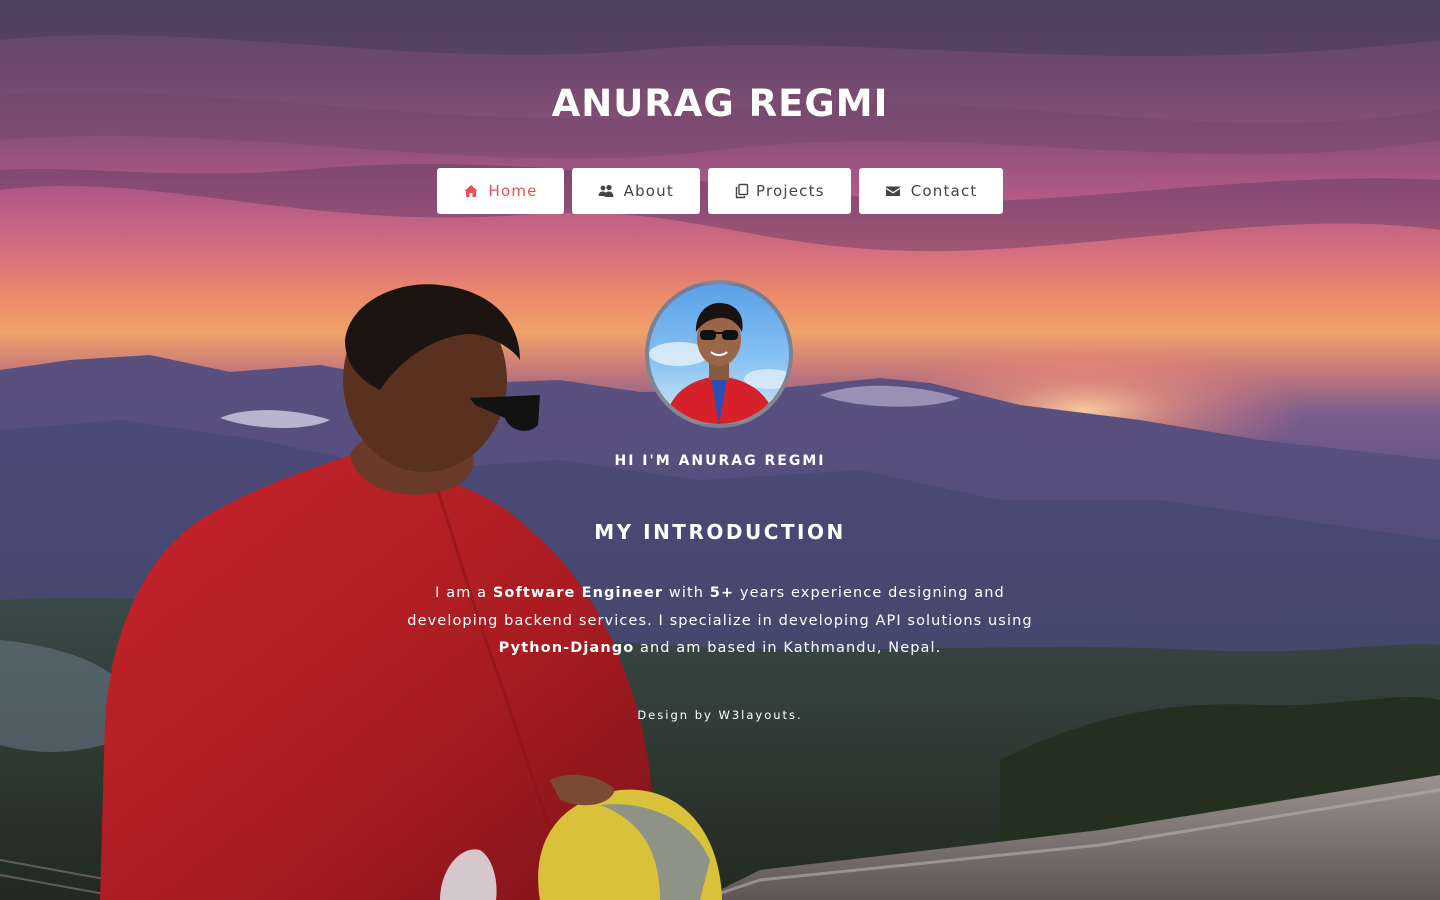  I want to click on credit-suffix: ., so click(800, 715).